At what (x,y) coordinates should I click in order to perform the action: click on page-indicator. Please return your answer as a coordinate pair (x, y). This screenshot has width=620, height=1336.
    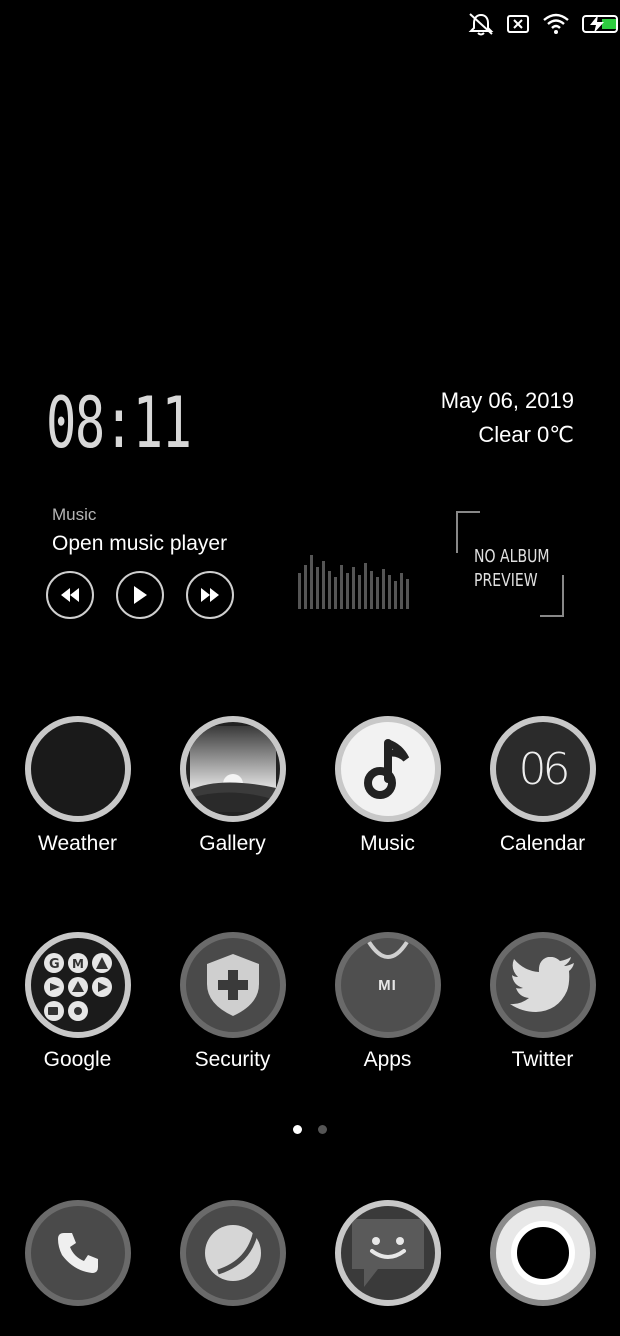
    Looking at the image, I should click on (310, 1129).